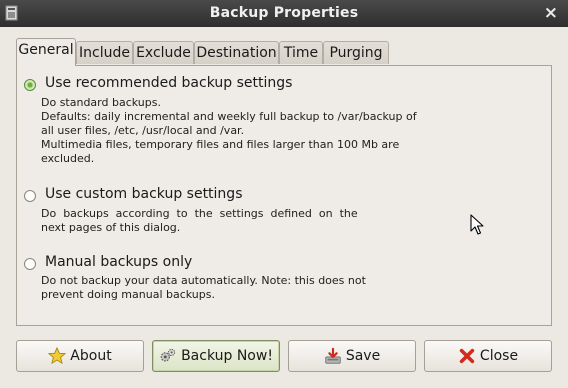 The height and width of the screenshot is (388, 568). Describe the element at coordinates (227, 356) in the screenshot. I see `backup-now-button-label: Backup Now!` at that location.